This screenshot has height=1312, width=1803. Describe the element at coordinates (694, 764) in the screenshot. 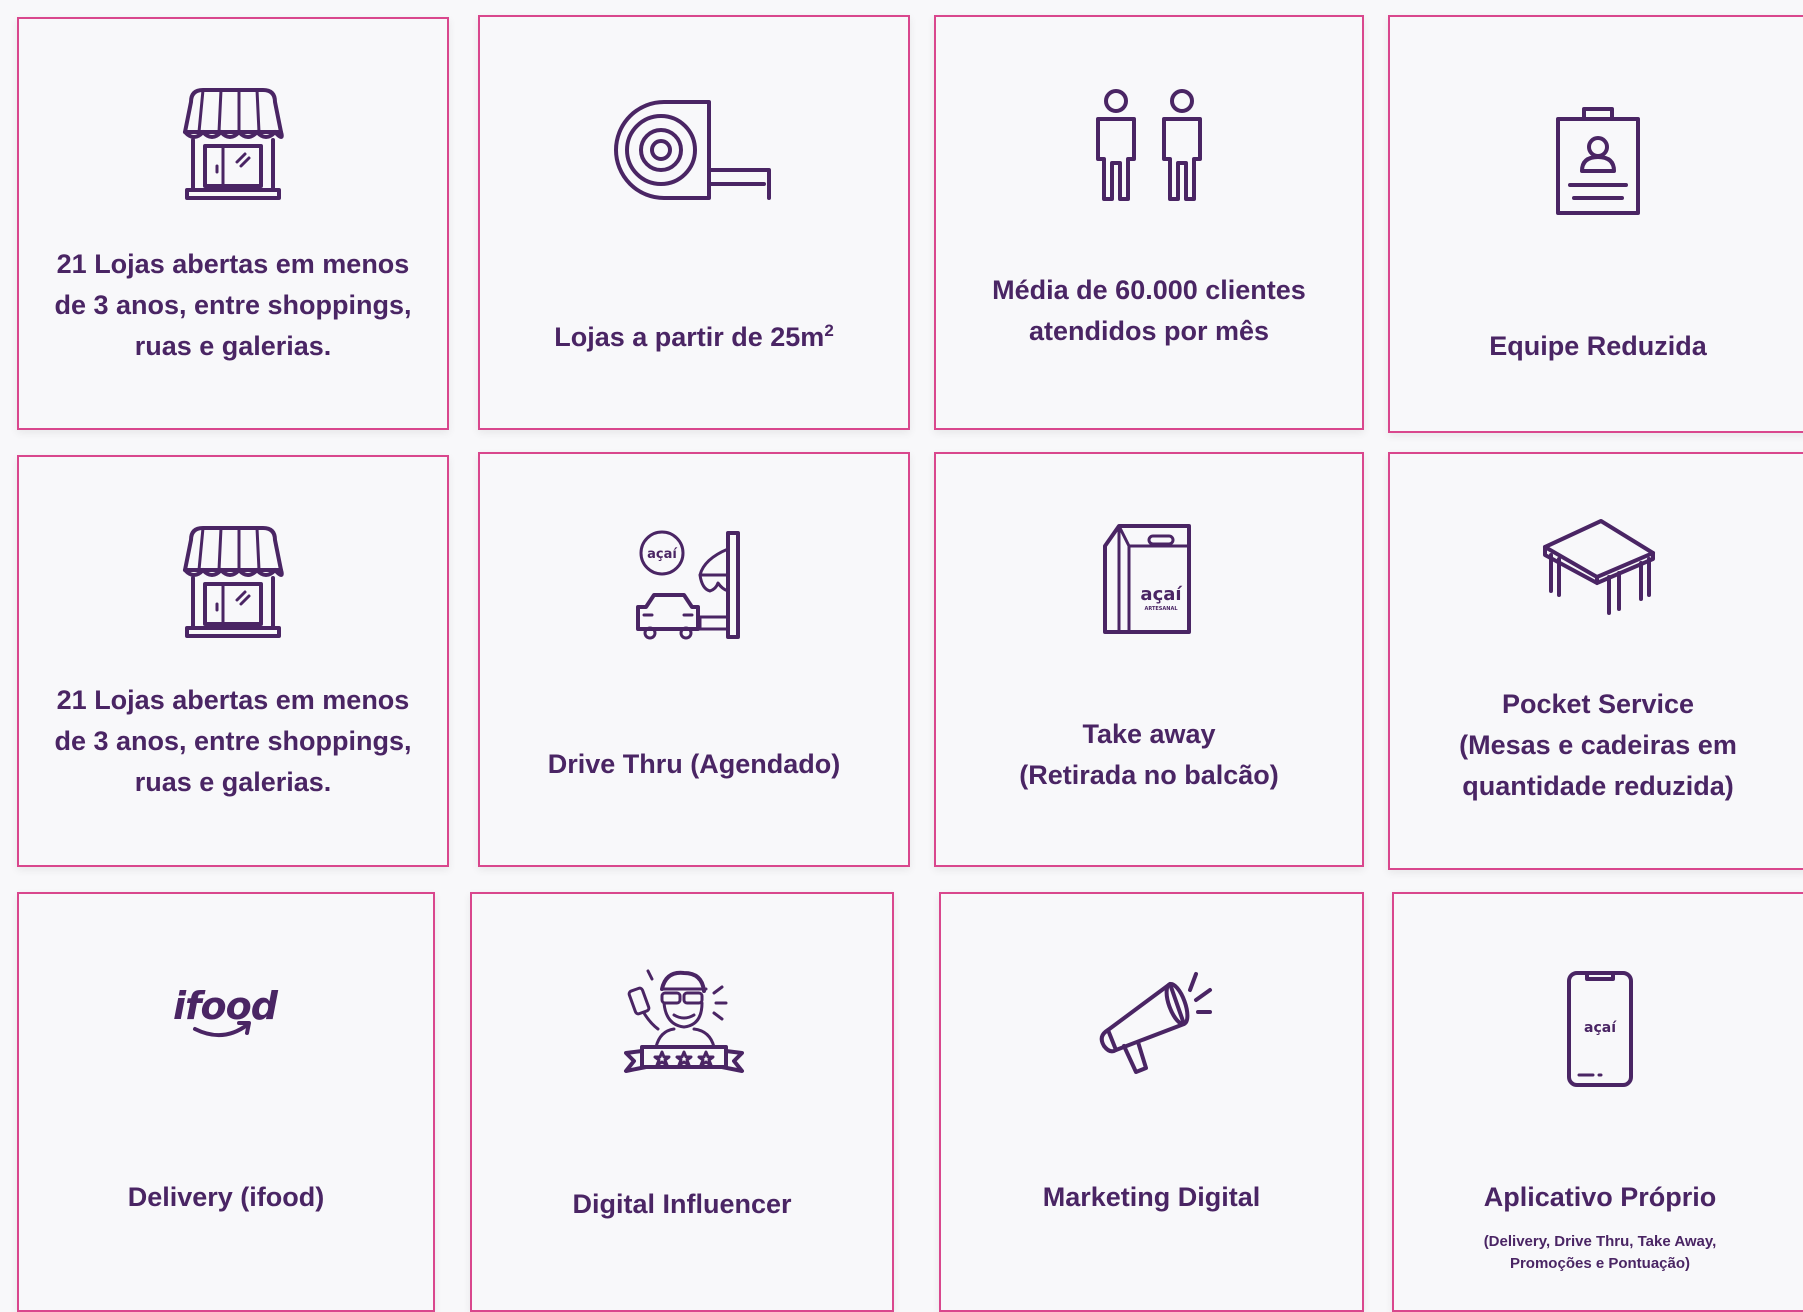

I see `card-label: Drive Thru (Agendado)` at that location.